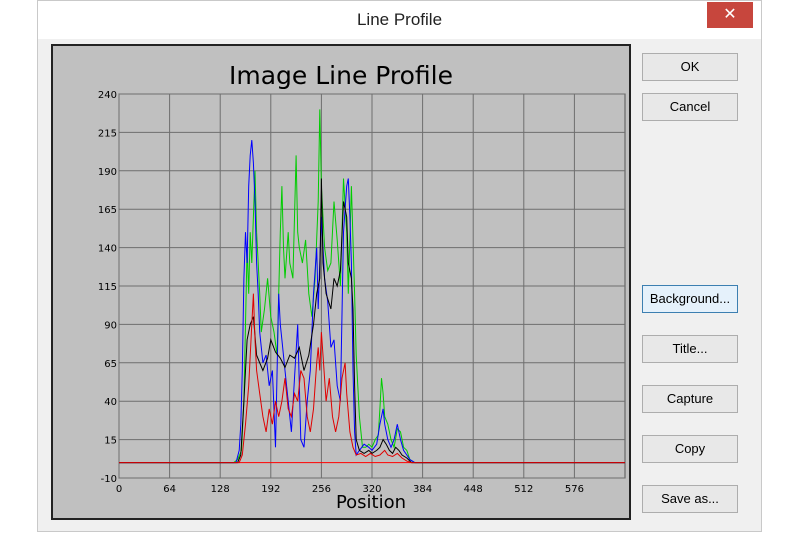  Describe the element at coordinates (270, 489) in the screenshot. I see `x-tick-label: 192` at that location.